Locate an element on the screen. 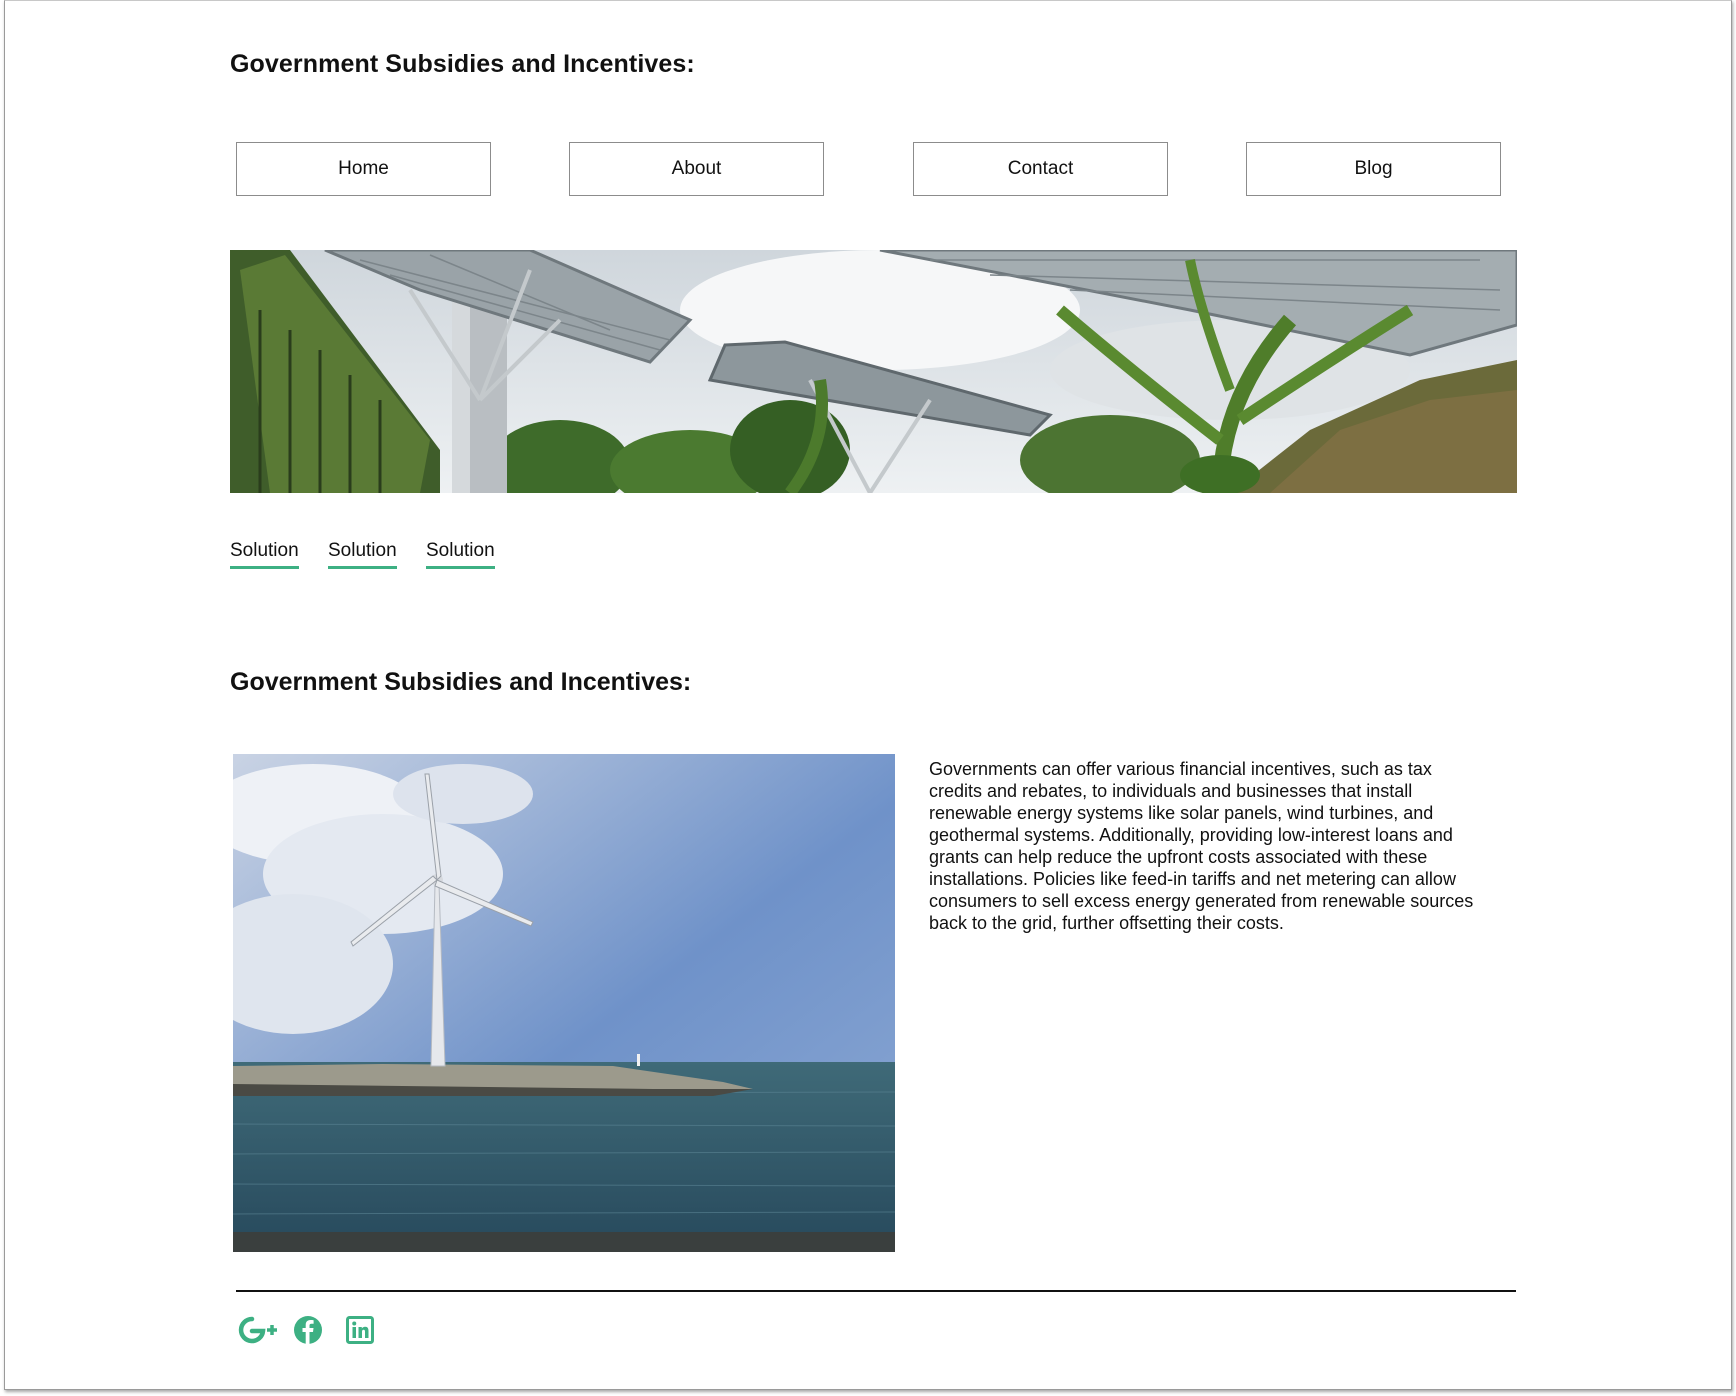  linkedin-icon is located at coordinates (360, 1330).